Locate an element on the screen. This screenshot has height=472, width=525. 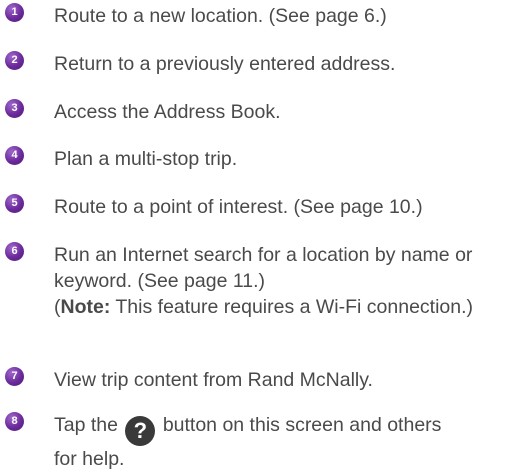
number-badge: 7 is located at coordinates (14, 376).